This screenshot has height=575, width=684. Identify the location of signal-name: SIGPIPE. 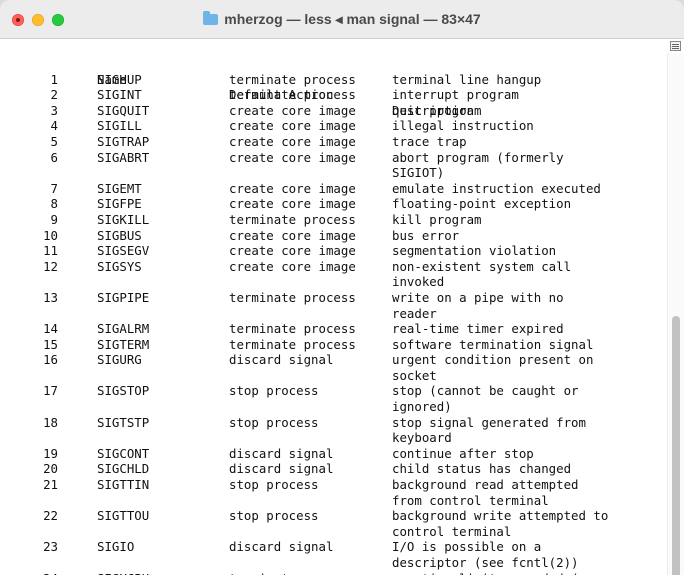
(123, 297).